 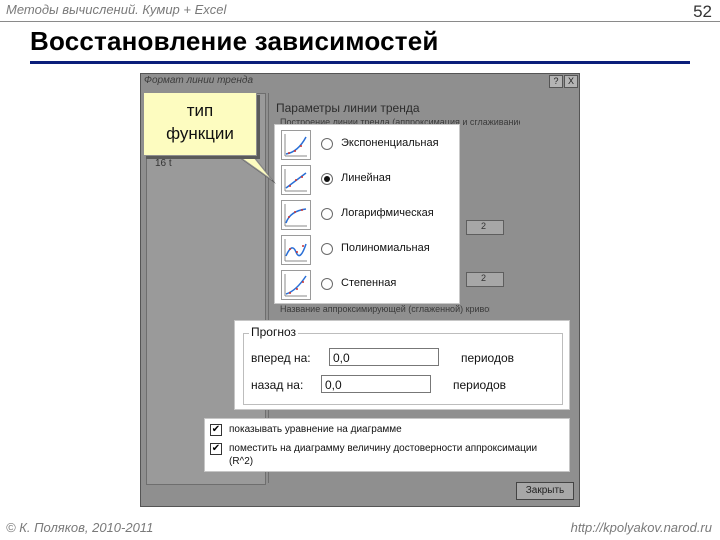 What do you see at coordinates (116, 9) in the screenshot?
I see `header-left-text: Методы вычислений. Кумир + Excel` at bounding box center [116, 9].